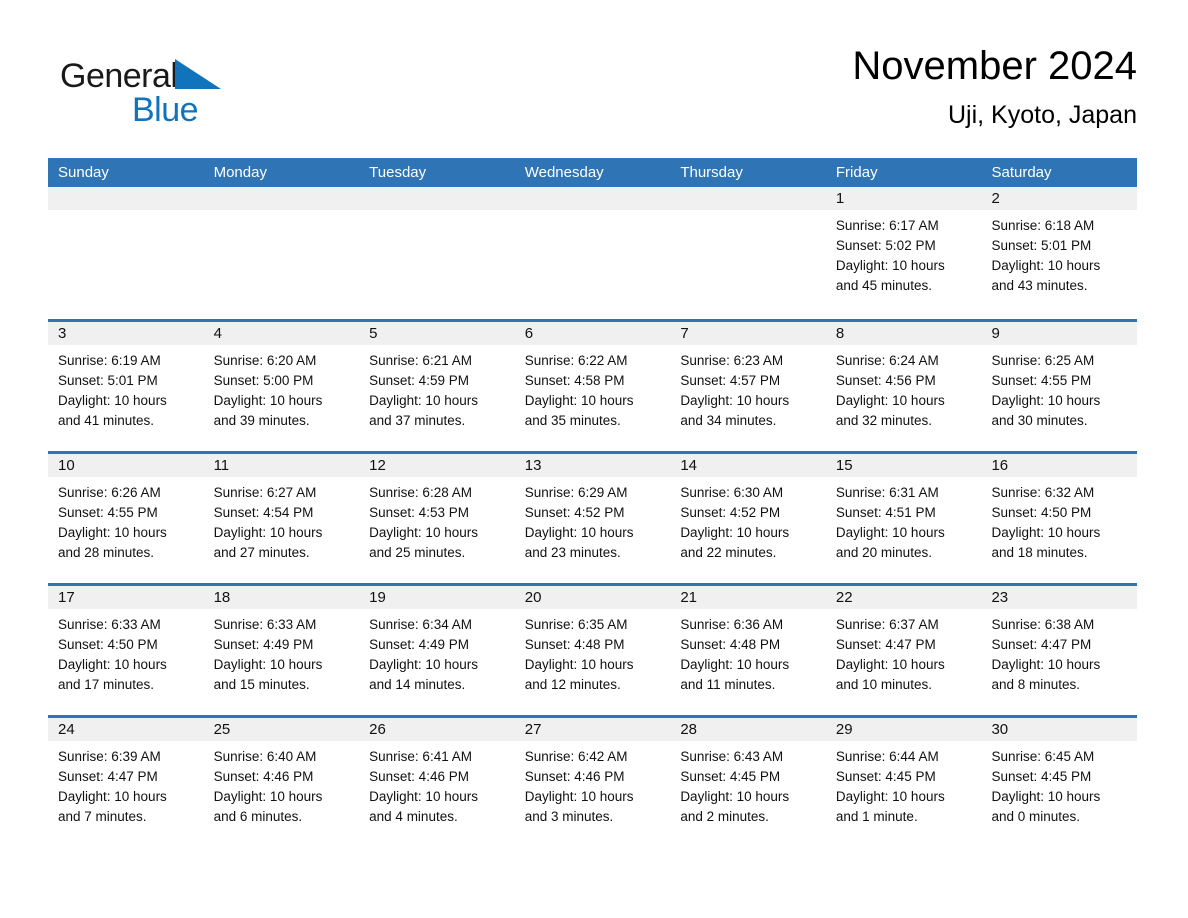 The width and height of the screenshot is (1188, 918). What do you see at coordinates (1043, 624) in the screenshot?
I see `day-detail-line: Sunrise: 6:38 AM` at bounding box center [1043, 624].